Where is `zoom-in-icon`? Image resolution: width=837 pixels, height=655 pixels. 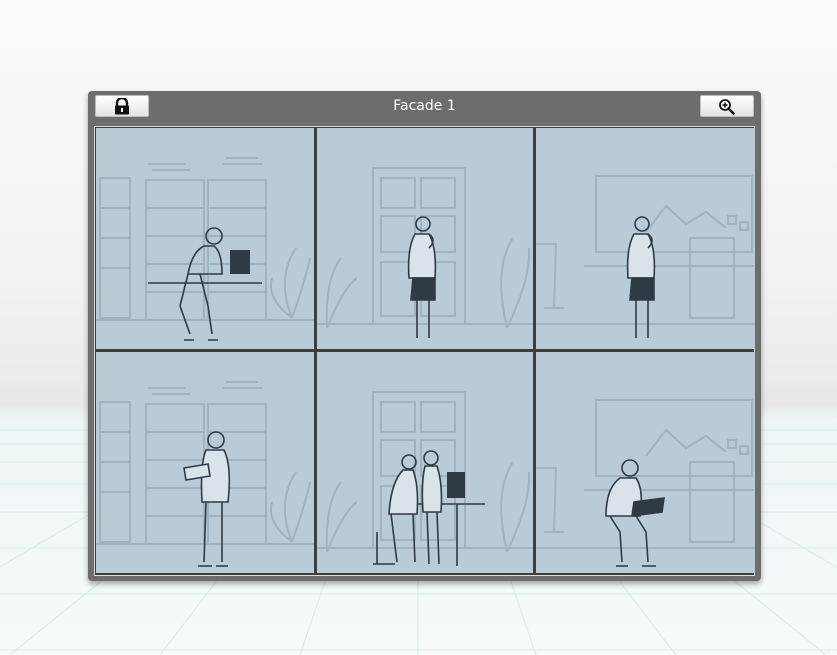 zoom-in-icon is located at coordinates (727, 106).